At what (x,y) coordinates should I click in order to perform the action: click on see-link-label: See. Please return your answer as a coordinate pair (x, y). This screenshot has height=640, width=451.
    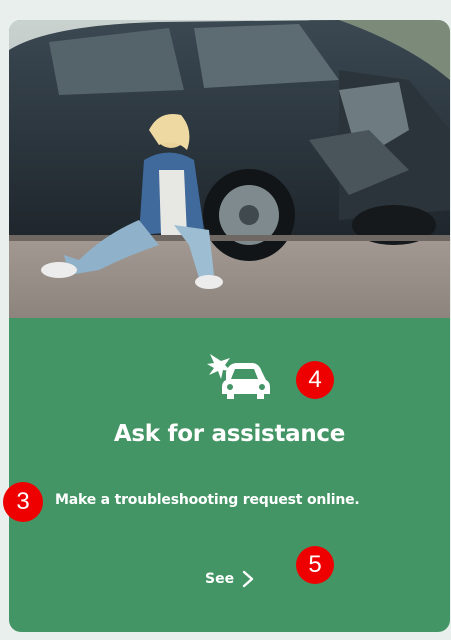
    Looking at the image, I should click on (220, 579).